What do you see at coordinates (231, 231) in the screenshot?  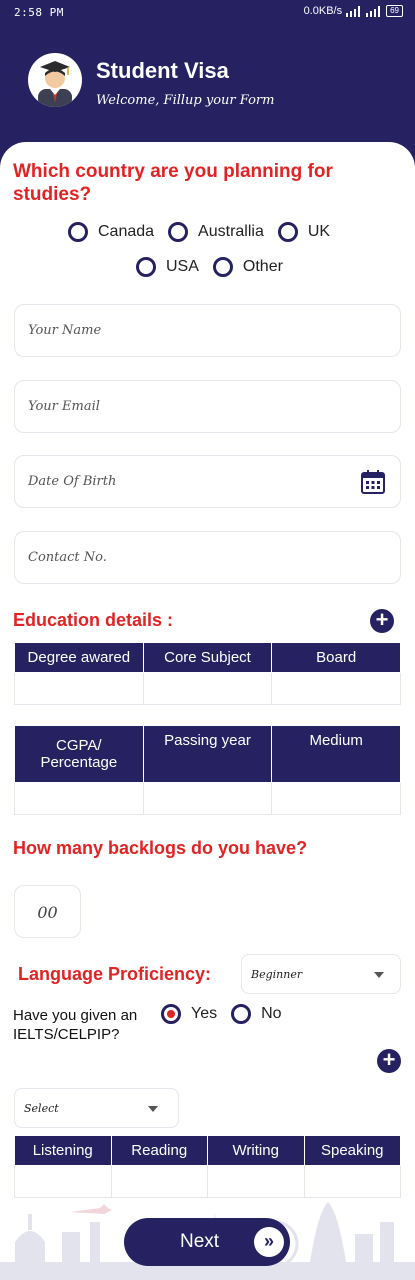 I see `radio-label-australlia: Australlia` at bounding box center [231, 231].